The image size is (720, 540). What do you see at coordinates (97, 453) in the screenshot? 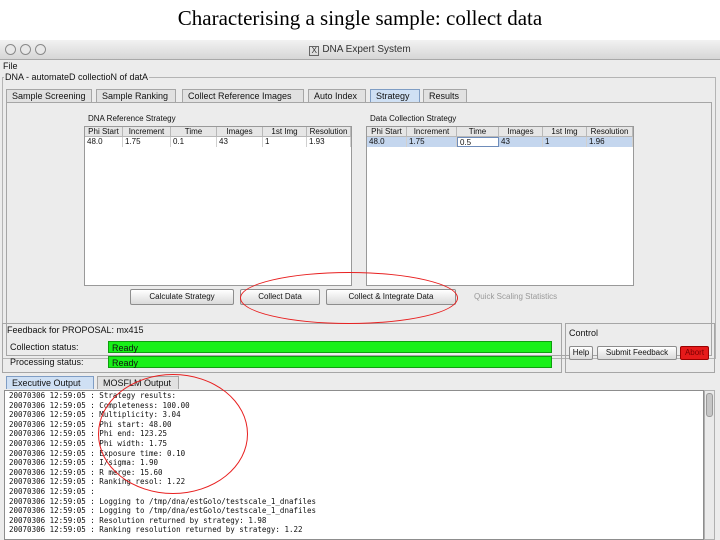
I see `log-line: 20070306 12:59:05 : Exposure time: 0.10` at bounding box center [97, 453].